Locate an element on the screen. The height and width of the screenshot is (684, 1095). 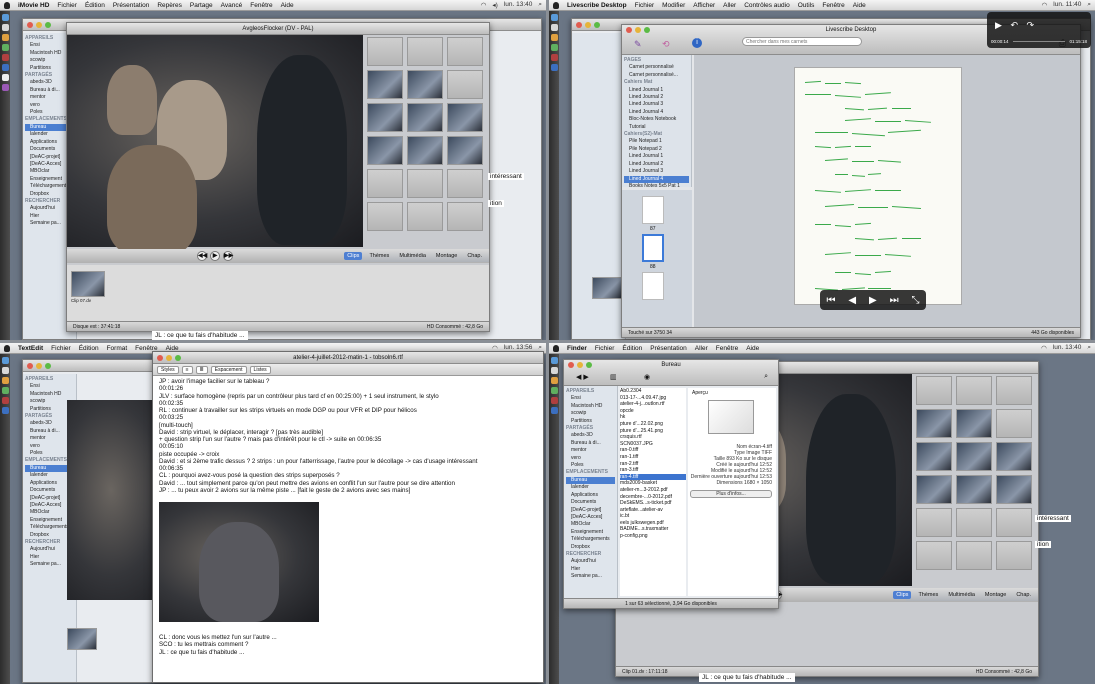
sidebar-item: Lined Journal 2 is located at coordinates (656, 97).